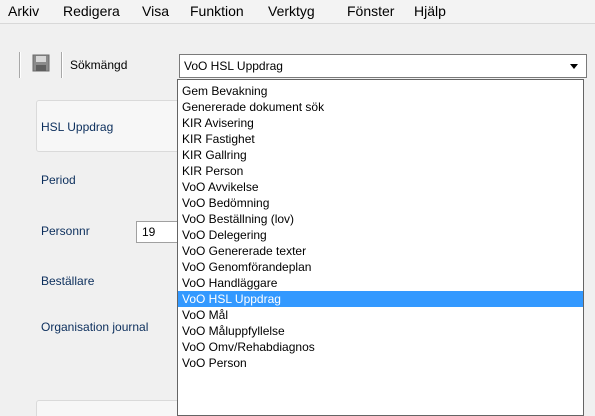 The height and width of the screenshot is (416, 595). Describe the element at coordinates (380, 283) in the screenshot. I see `list-item: VoO Handläggare` at that location.